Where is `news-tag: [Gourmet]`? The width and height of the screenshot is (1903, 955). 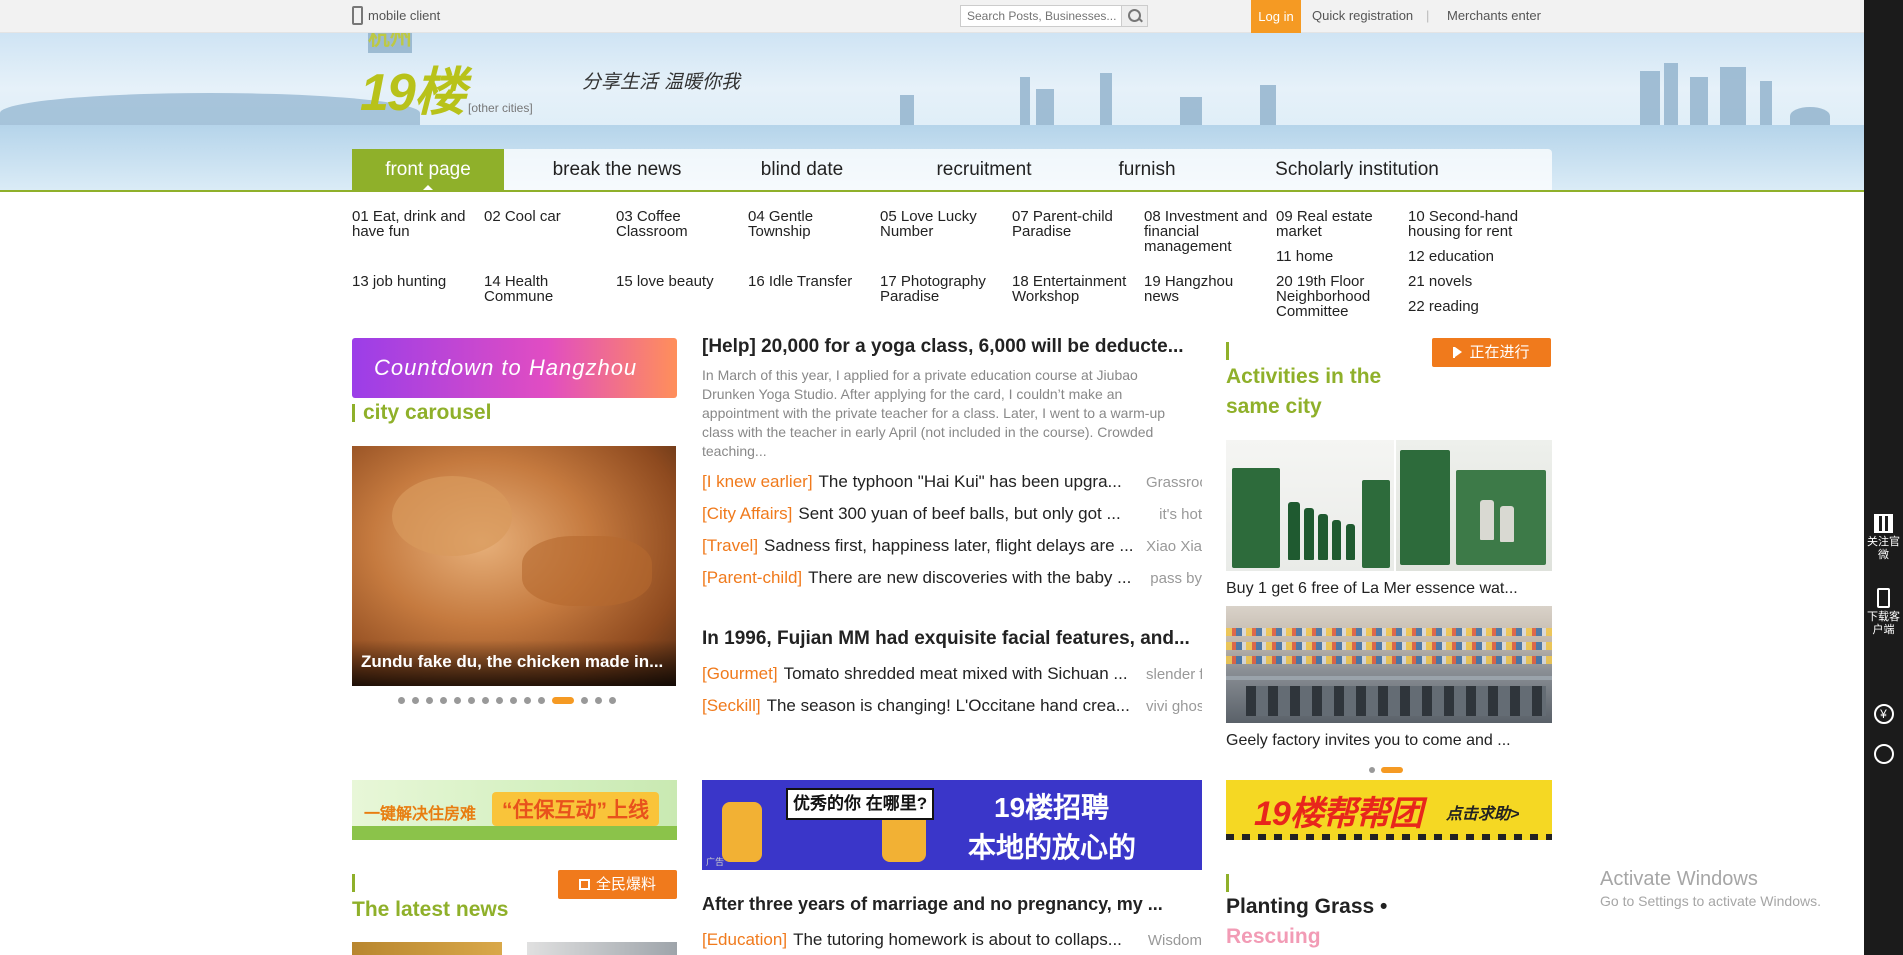
news-tag: [Gourmet] is located at coordinates (740, 673).